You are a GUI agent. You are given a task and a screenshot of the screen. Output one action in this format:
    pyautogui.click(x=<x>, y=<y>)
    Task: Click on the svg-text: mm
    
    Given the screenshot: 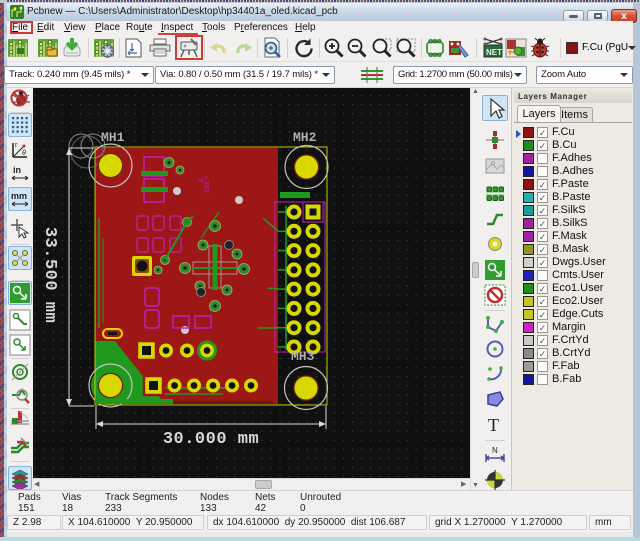 What is the action you would take?
    pyautogui.click(x=19, y=196)
    